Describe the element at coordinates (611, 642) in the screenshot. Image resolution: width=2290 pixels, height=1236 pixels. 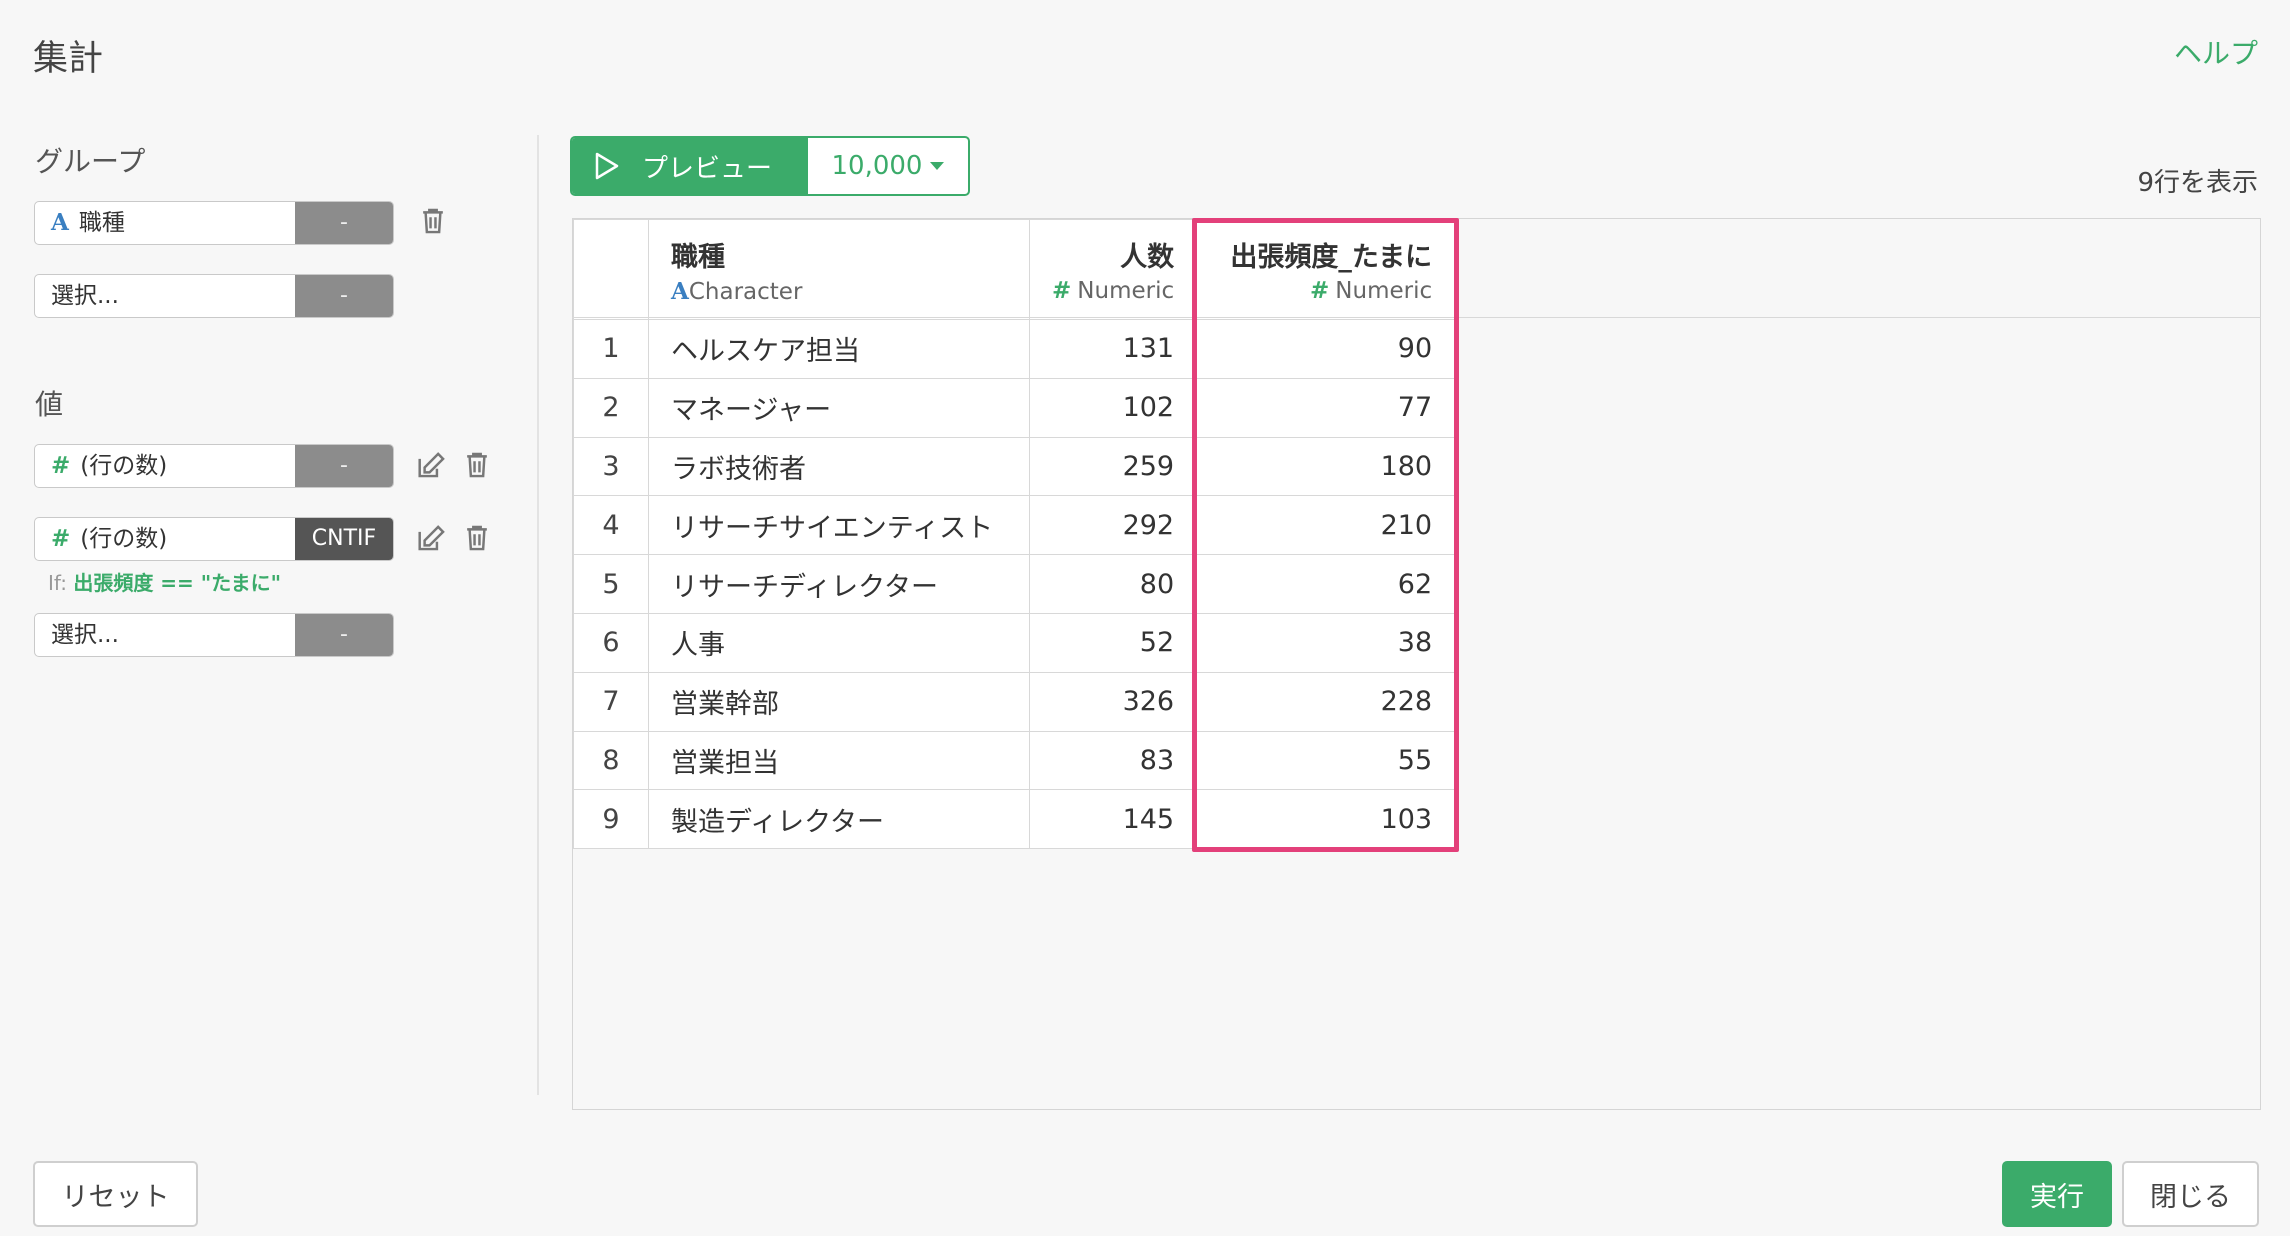
I see `row-index: 6` at that location.